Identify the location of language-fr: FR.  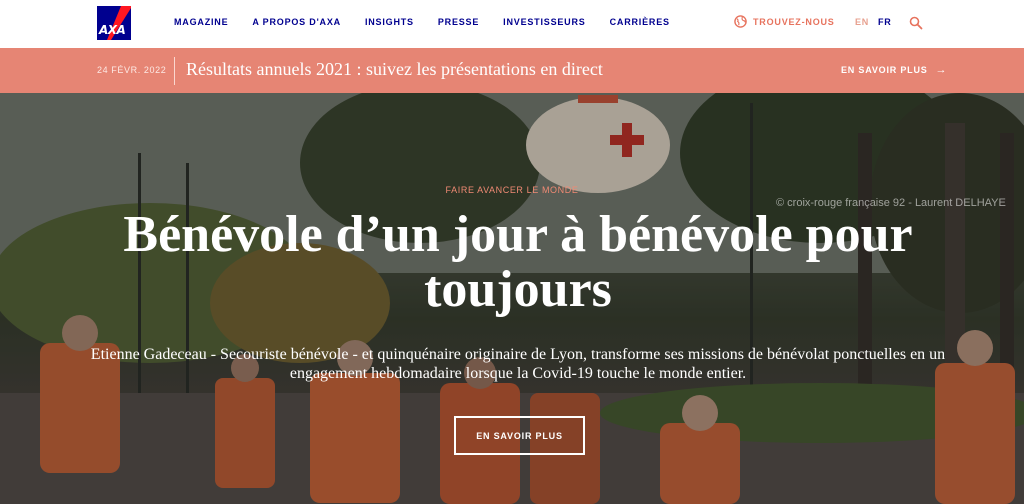
(885, 22).